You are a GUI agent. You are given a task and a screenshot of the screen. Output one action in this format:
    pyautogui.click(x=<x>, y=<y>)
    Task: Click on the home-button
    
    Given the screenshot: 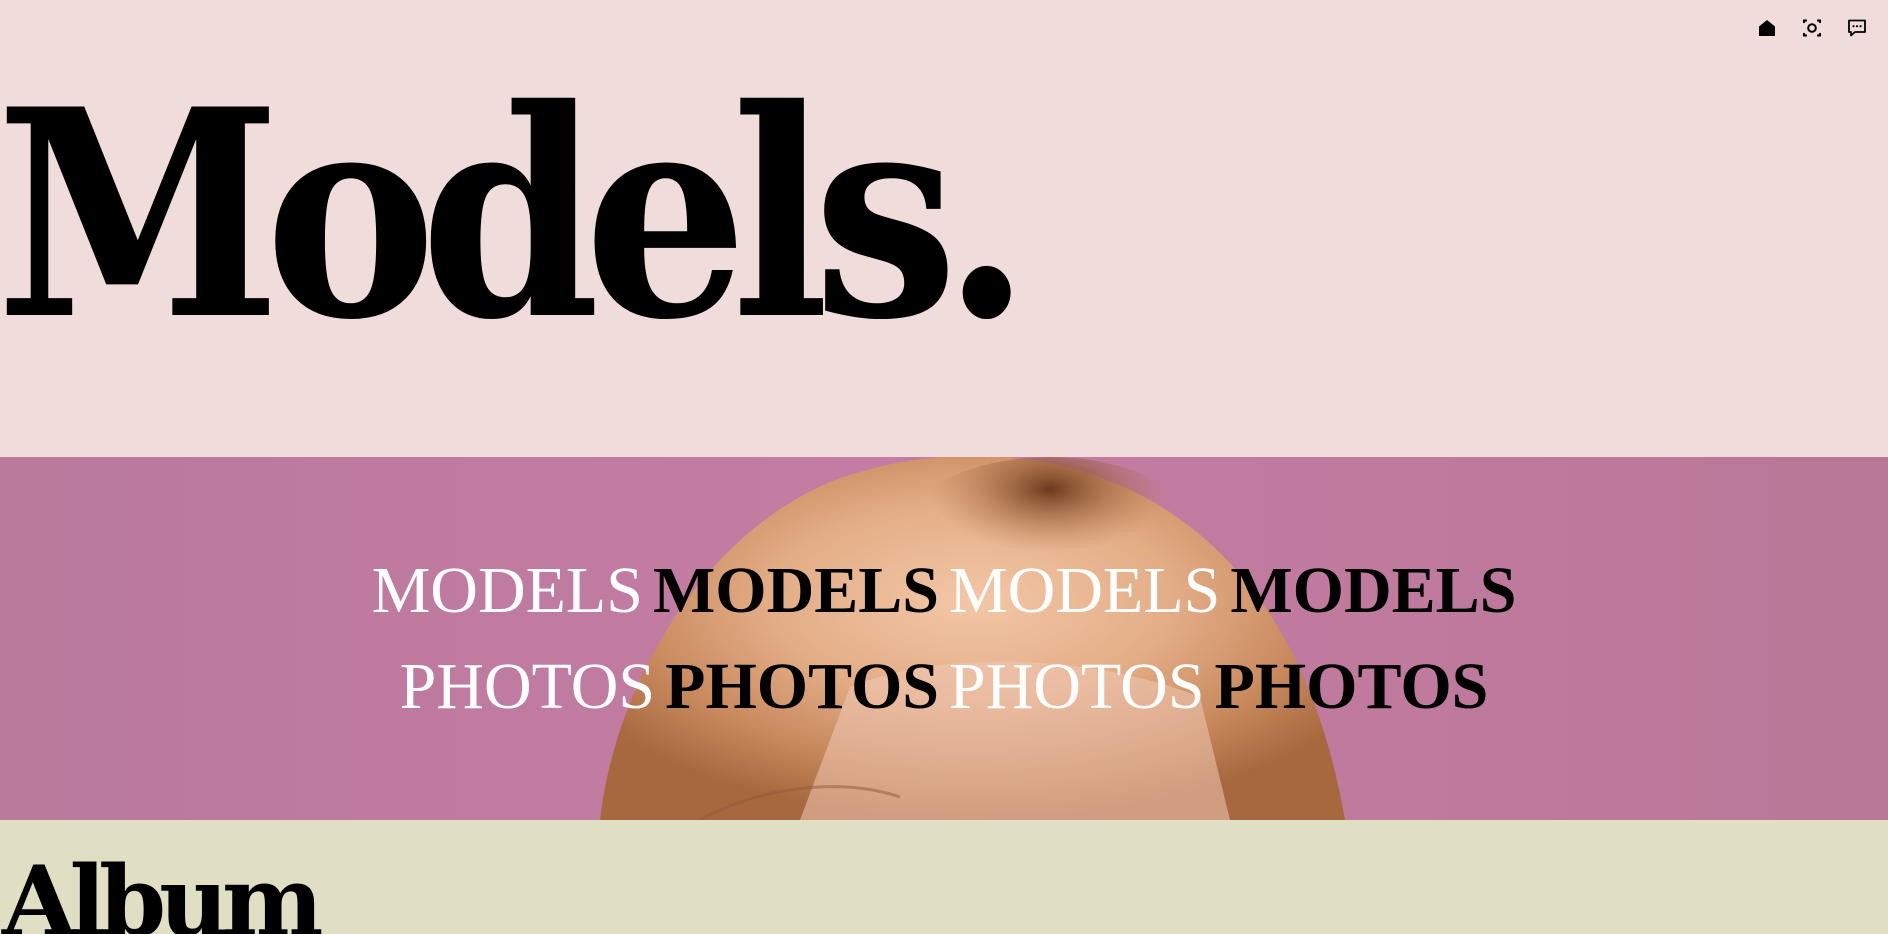 What is the action you would take?
    pyautogui.click(x=1766, y=27)
    